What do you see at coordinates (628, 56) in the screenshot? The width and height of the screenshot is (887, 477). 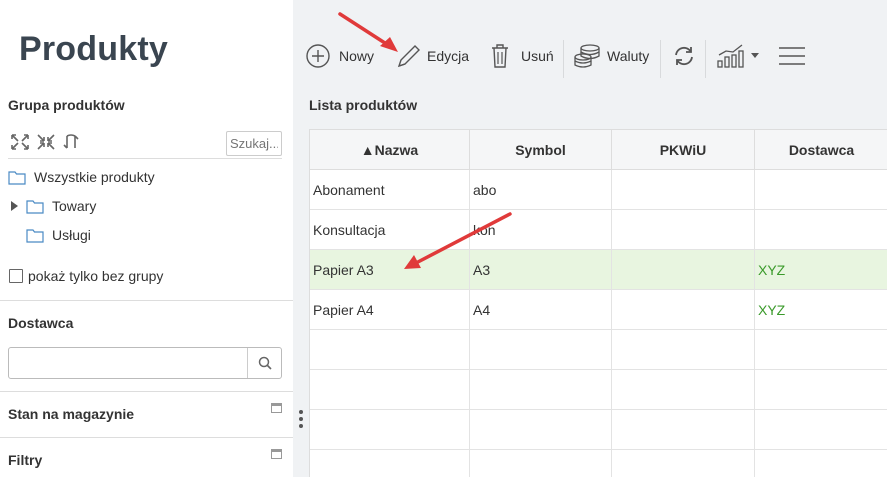 I see `currencies-label: Waluty` at bounding box center [628, 56].